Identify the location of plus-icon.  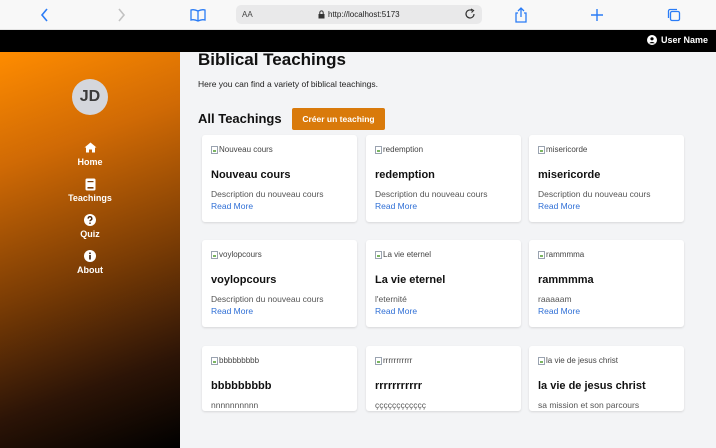
(597, 15).